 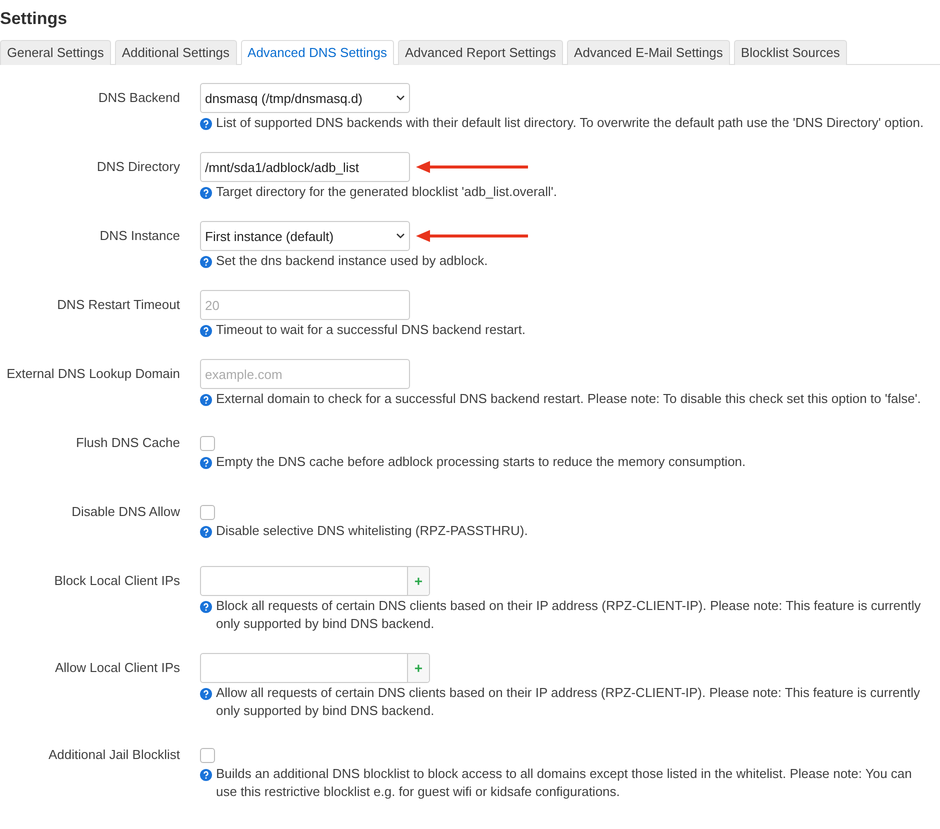 I want to click on field-label: DNS Backend, so click(x=139, y=98).